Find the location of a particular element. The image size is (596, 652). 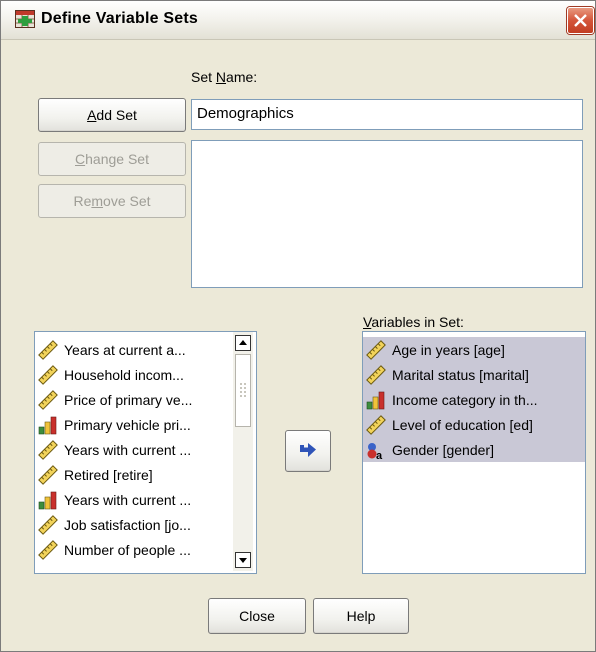

arrow-down-icon is located at coordinates (243, 560).